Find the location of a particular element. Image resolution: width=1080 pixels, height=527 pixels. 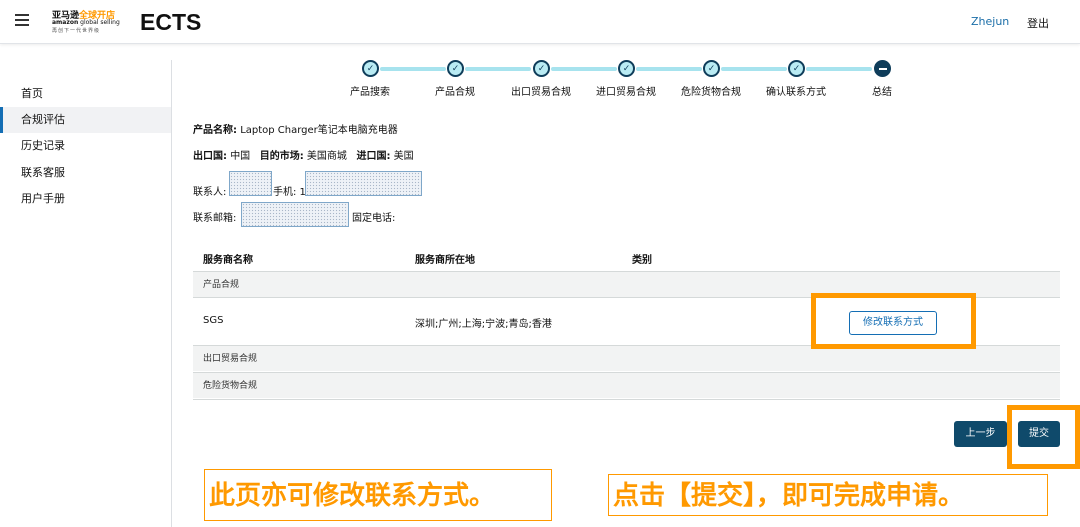

sidebar-item-history: 历史记录 is located at coordinates (85, 146).